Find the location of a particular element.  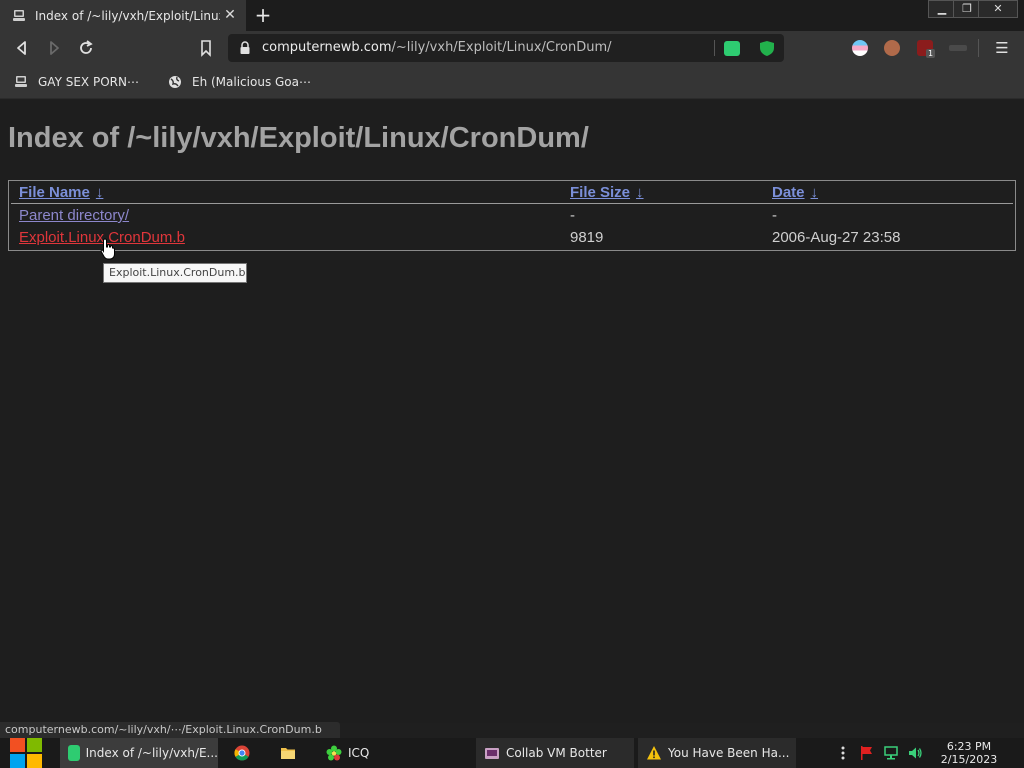

tab-close-icon: ✕ is located at coordinates (230, 15).